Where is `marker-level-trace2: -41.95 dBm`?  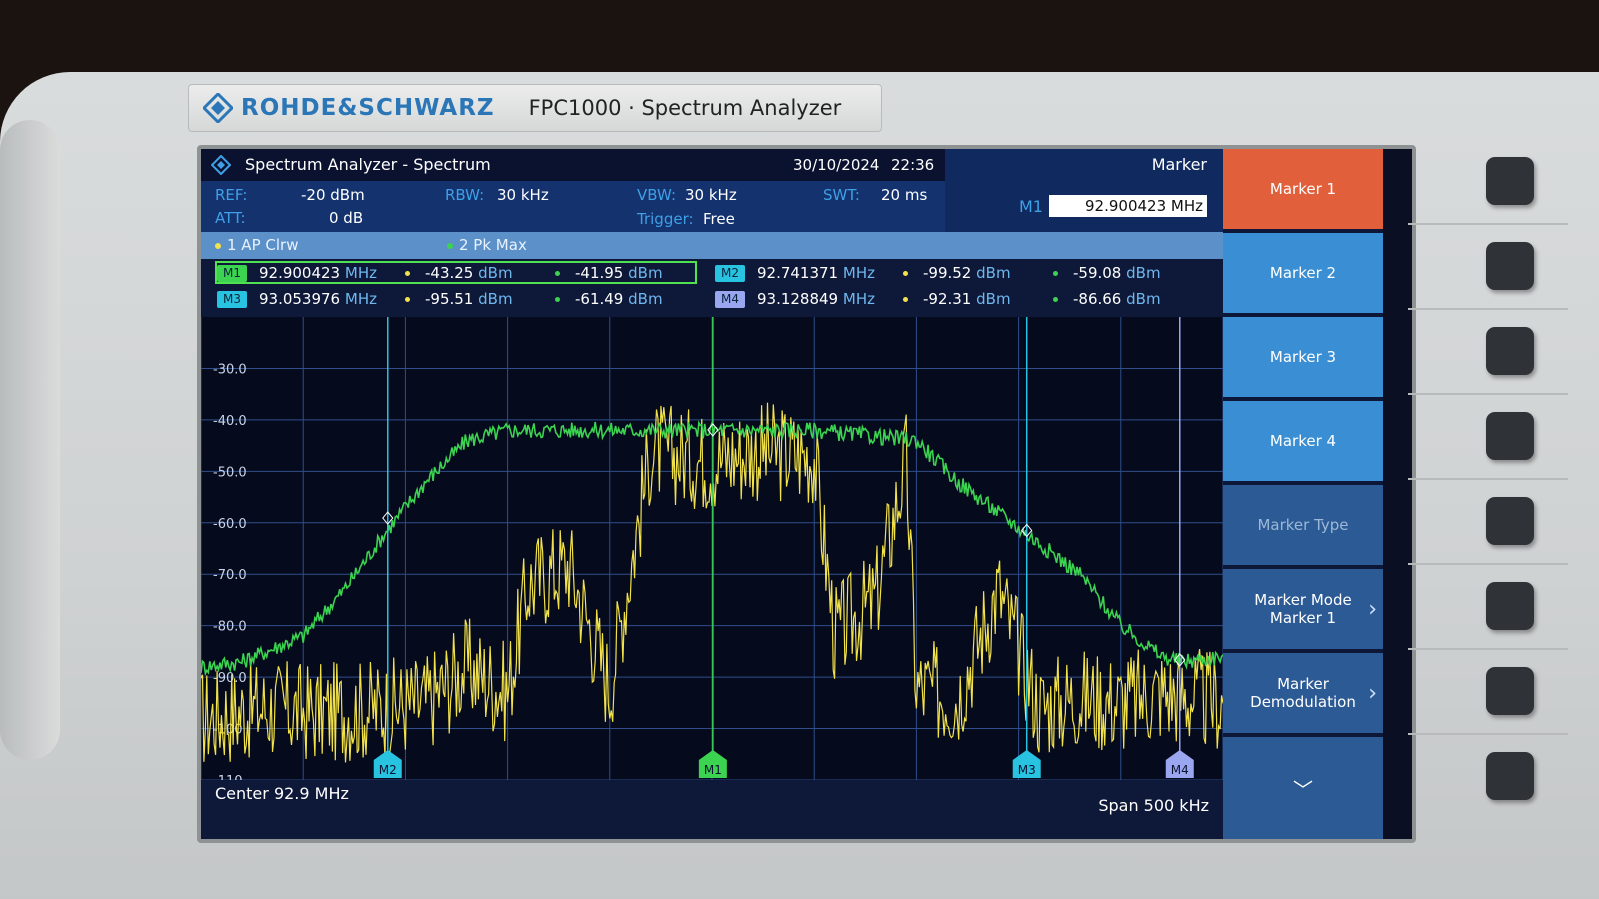 marker-level-trace2: -41.95 dBm is located at coordinates (619, 273).